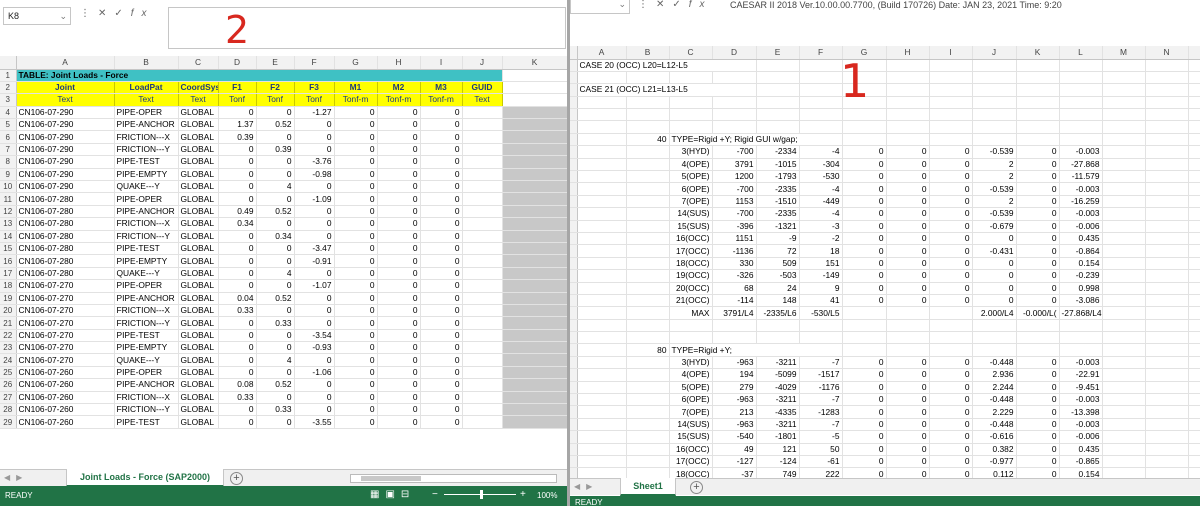 This screenshot has height=506, width=1200. I want to click on add-sheet-icon: +, so click(236, 478).